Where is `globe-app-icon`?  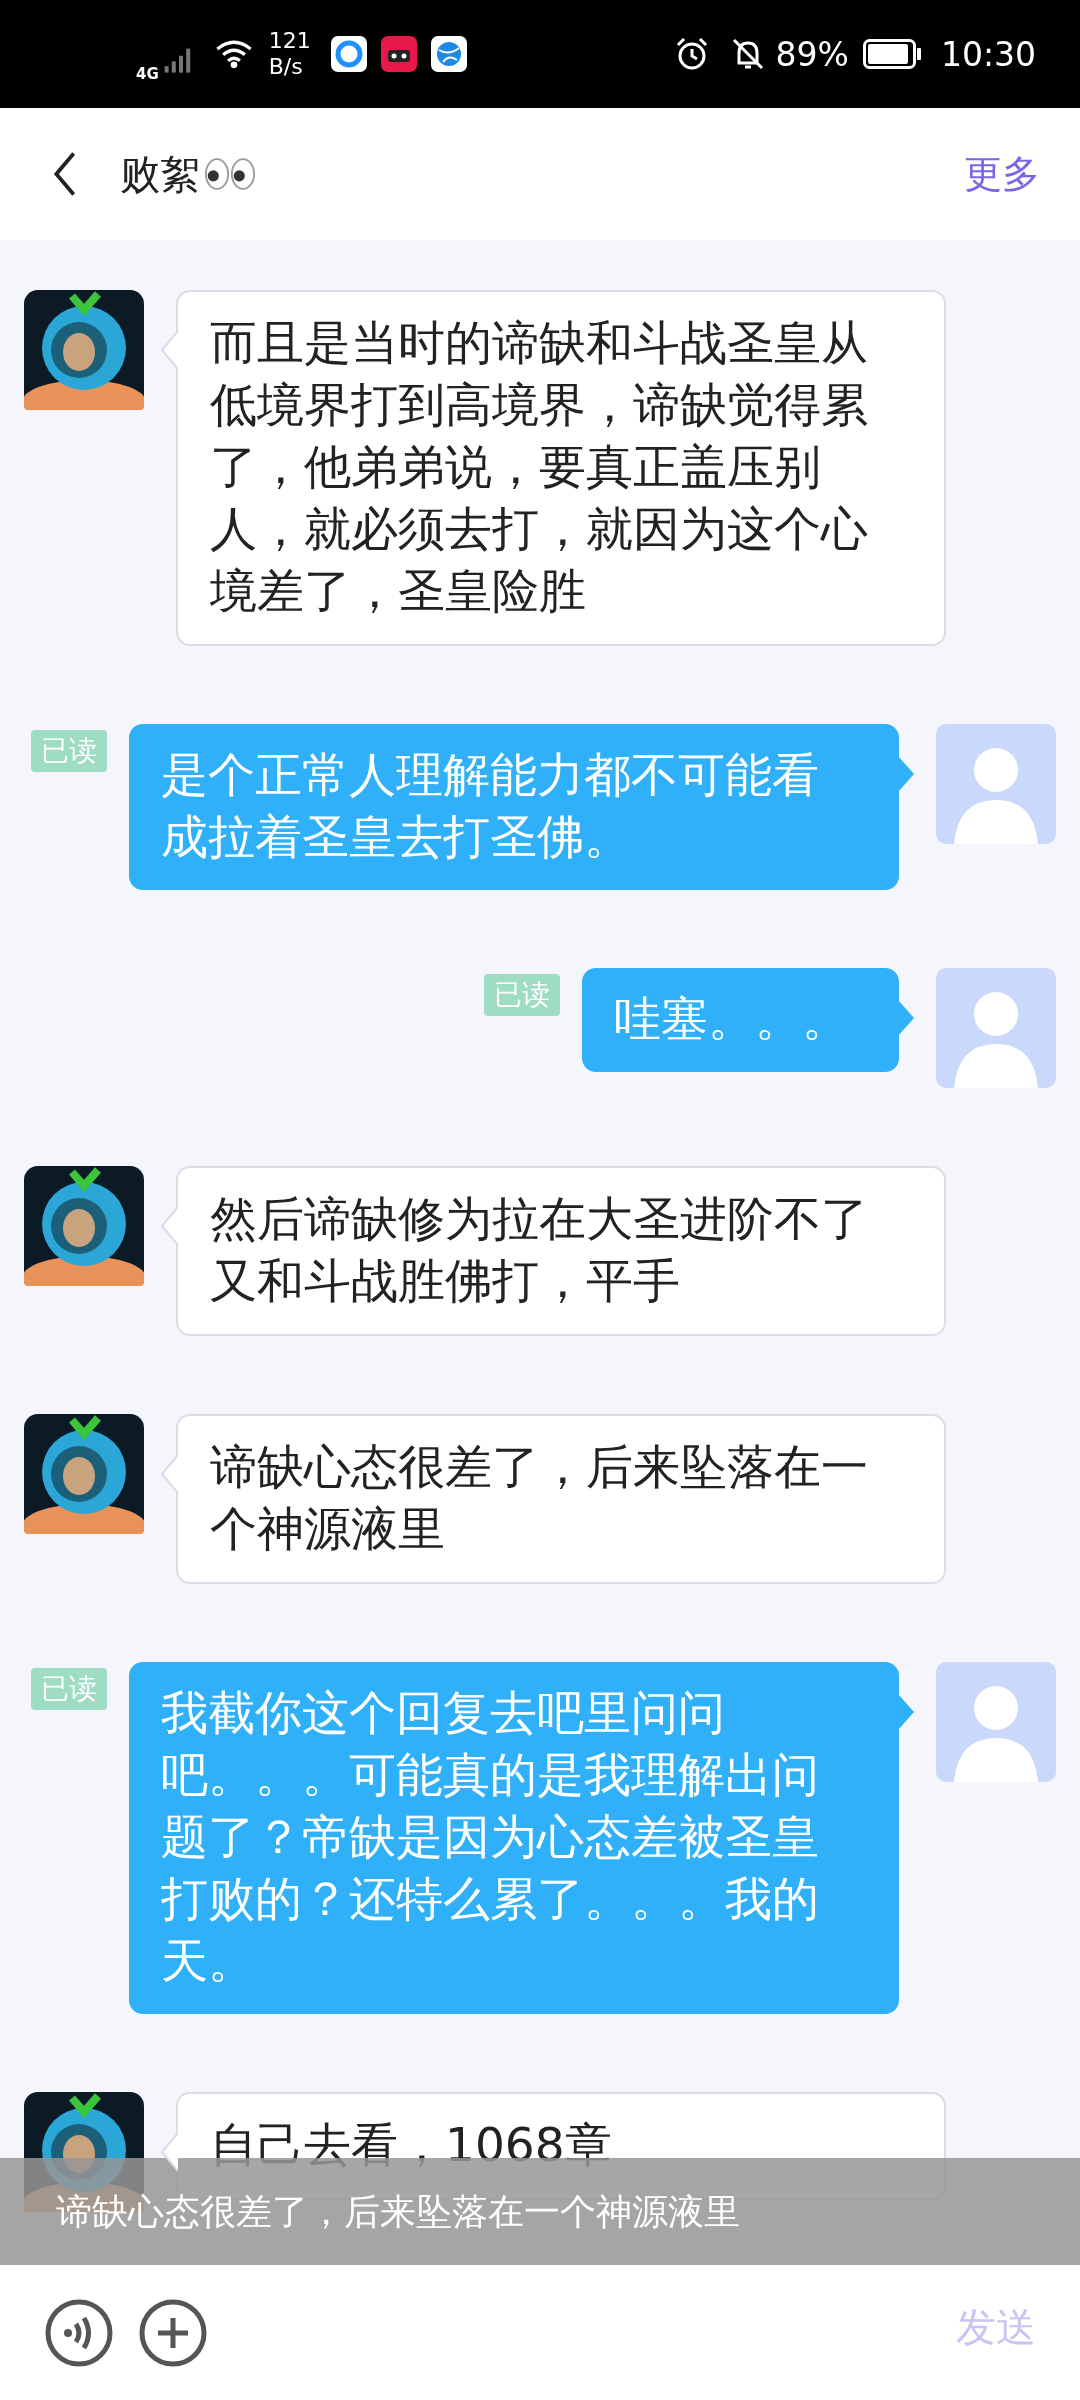 globe-app-icon is located at coordinates (448, 54).